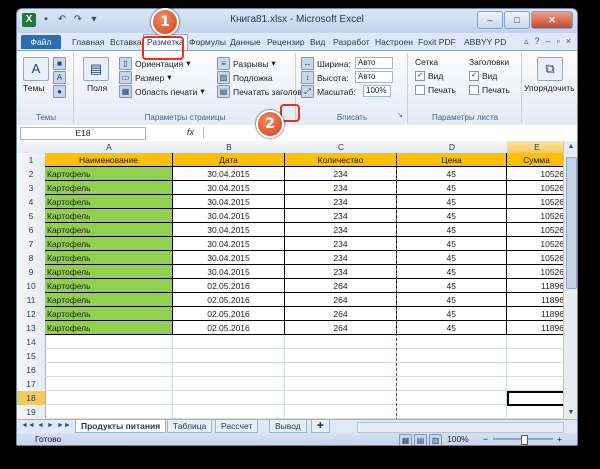 The image size is (600, 469). Describe the element at coordinates (40, 425) in the screenshot. I see `prev-sheet-icon: ◄` at that location.